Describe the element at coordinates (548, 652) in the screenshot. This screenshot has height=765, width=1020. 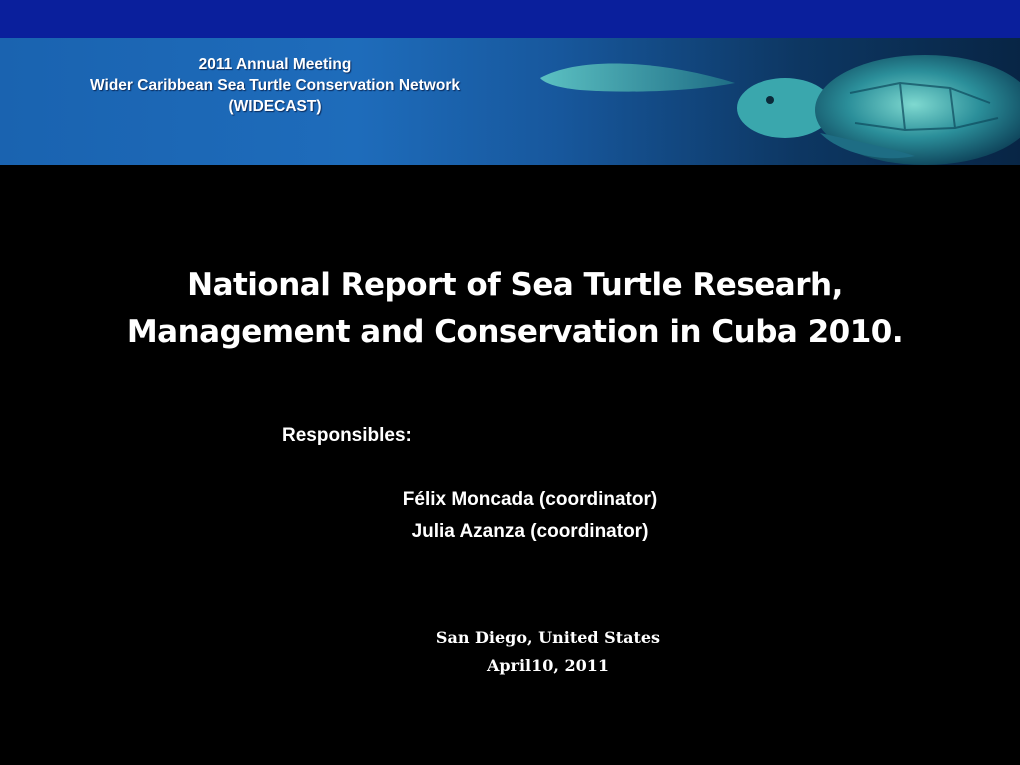
I see `place-and-date: San Diego, United States April10, 2011` at that location.